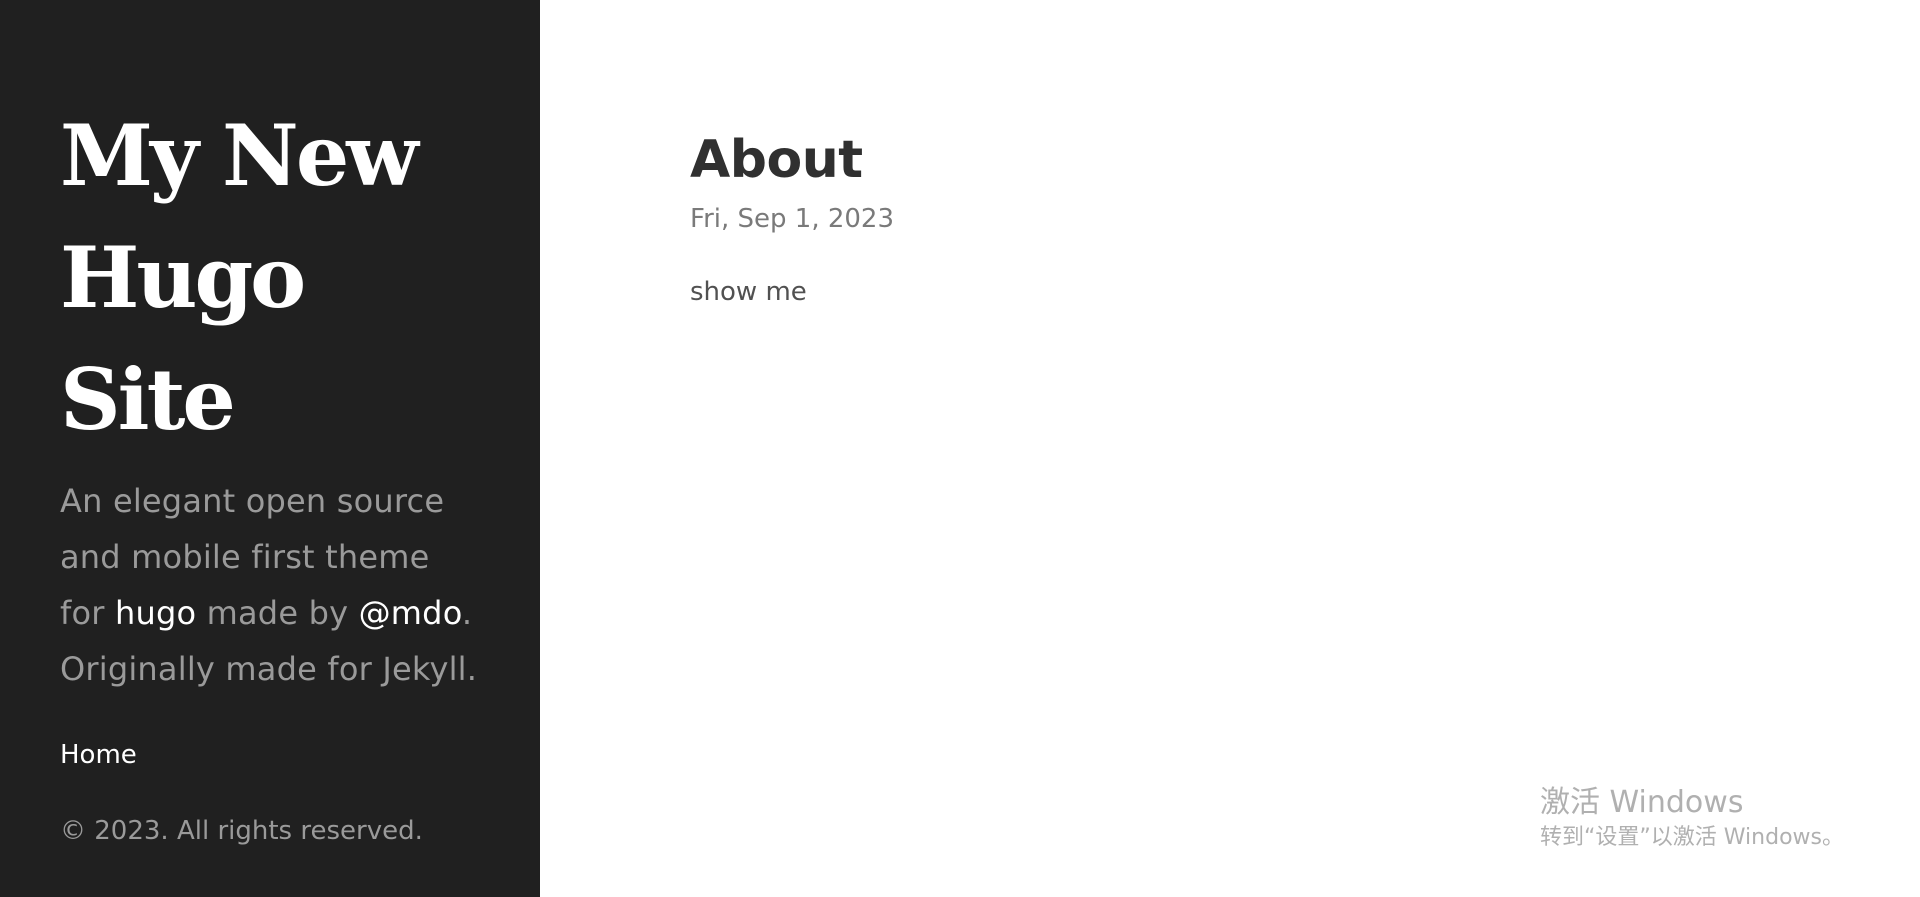  Describe the element at coordinates (1642, 802) in the screenshot. I see `watermark-title: 激活 Windows` at that location.